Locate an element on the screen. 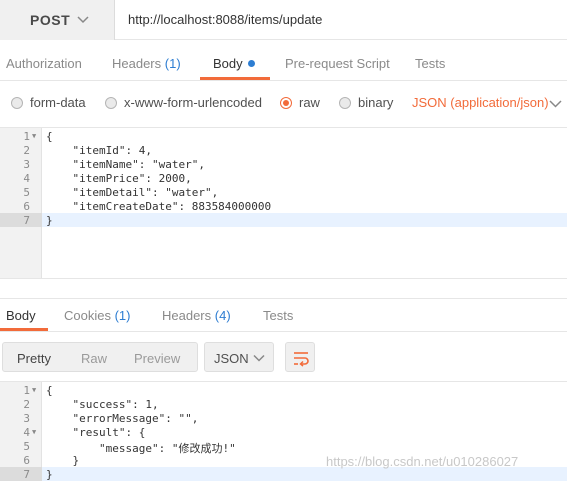 This screenshot has width=567, height=481. tab-response-tests: Tests is located at coordinates (278, 315).